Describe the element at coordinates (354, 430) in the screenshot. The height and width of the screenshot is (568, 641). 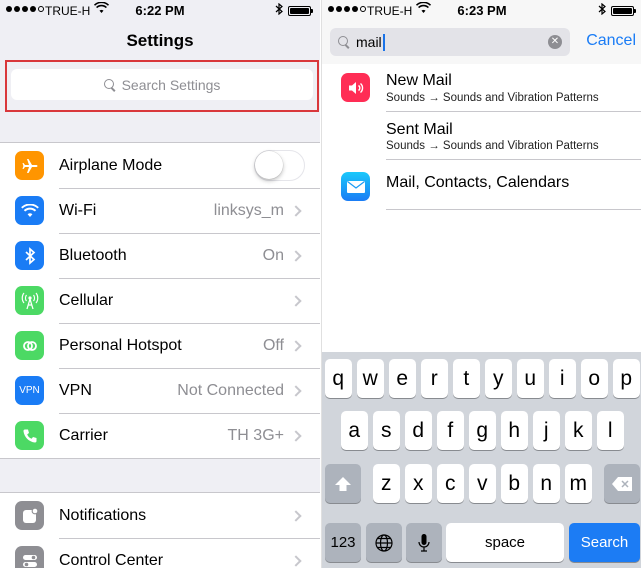
I see `key-a: a` at that location.